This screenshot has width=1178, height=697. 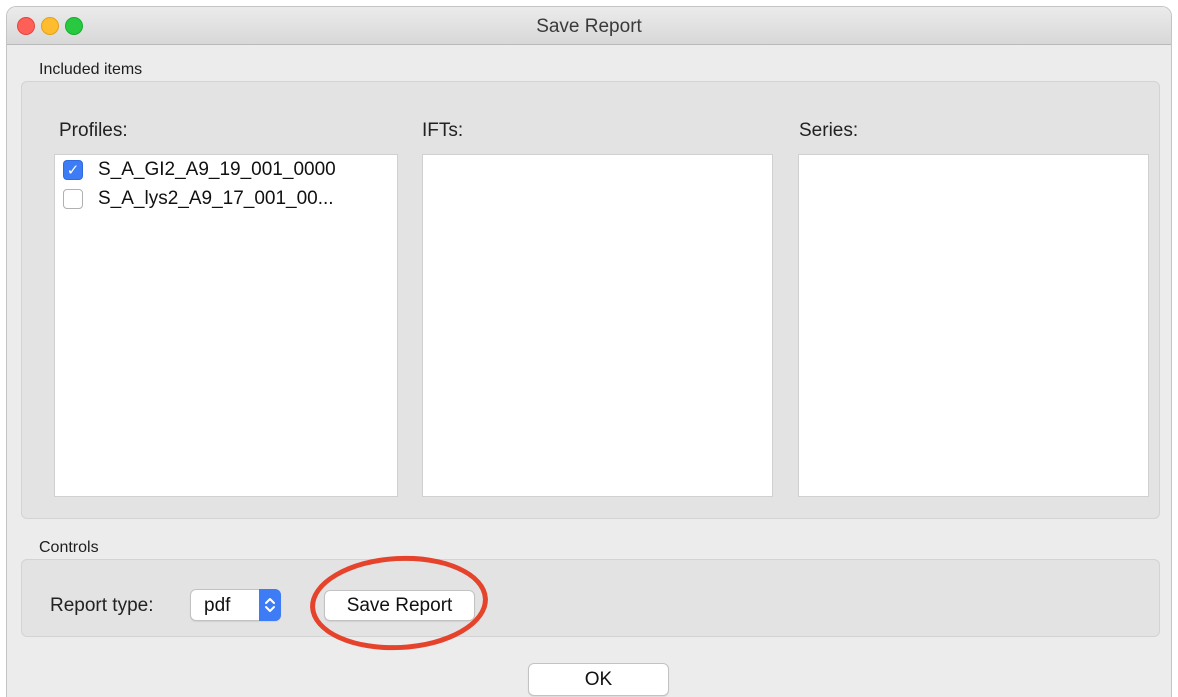 What do you see at coordinates (102, 605) in the screenshot?
I see `report-type-label: Report type:` at bounding box center [102, 605].